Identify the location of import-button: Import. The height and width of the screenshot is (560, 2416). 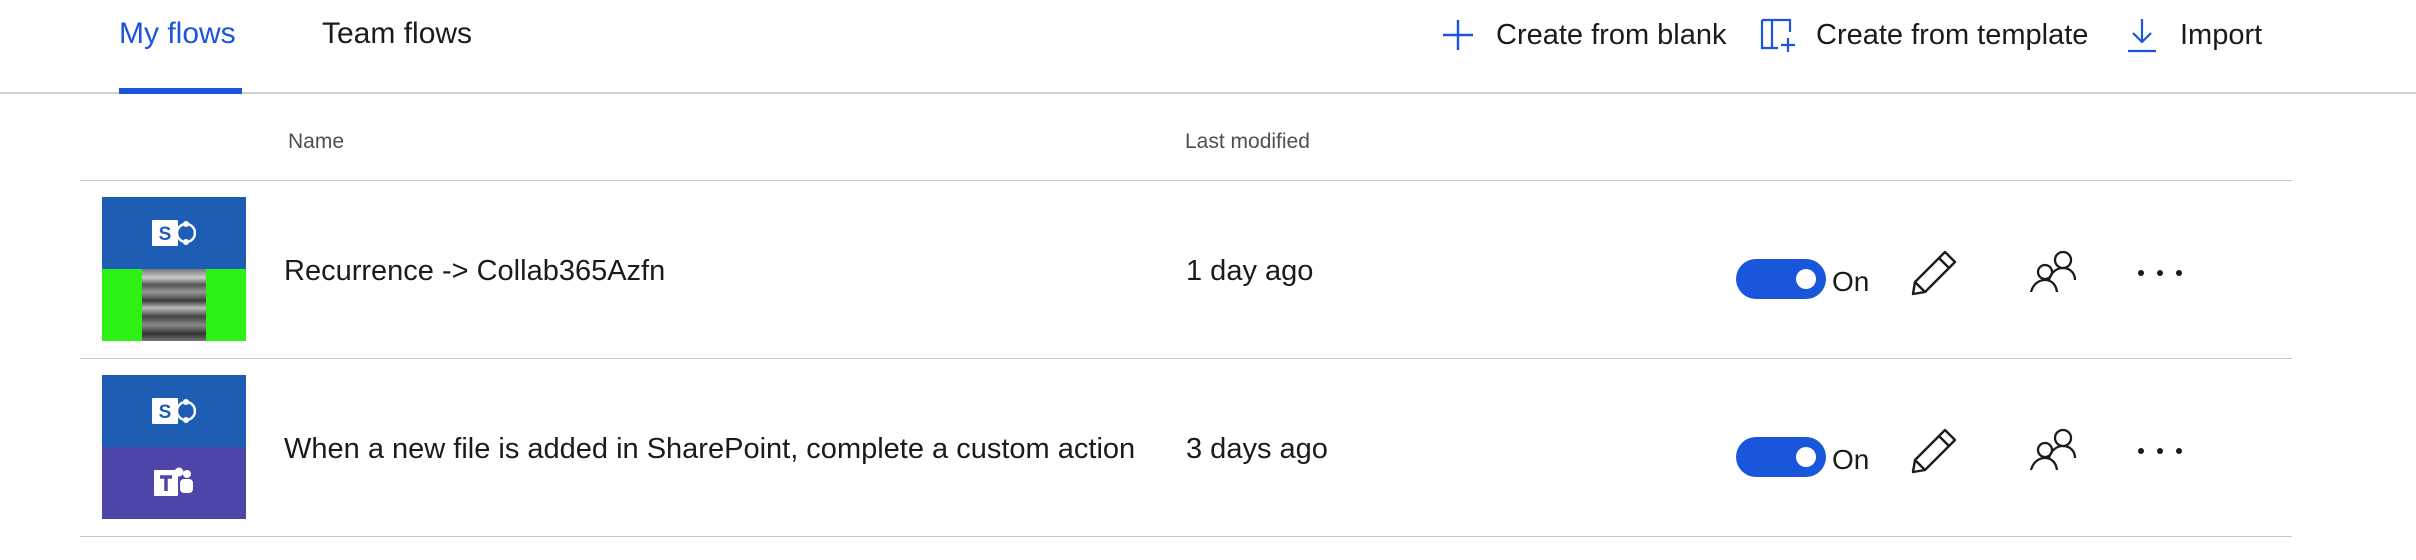
(2193, 35).